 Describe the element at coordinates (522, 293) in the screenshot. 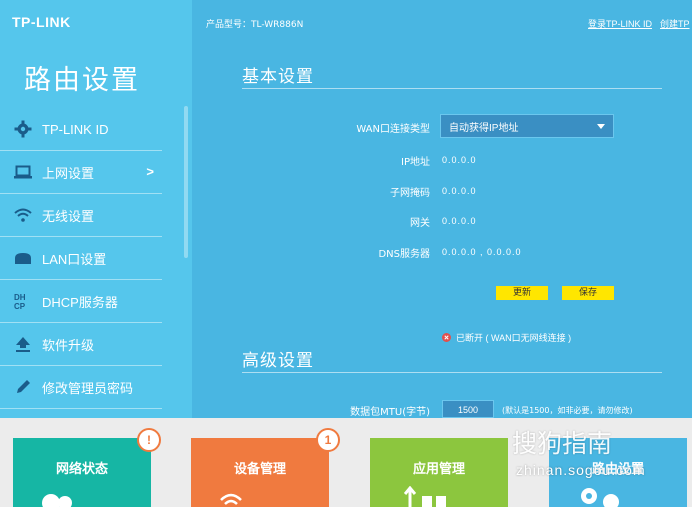

I see `refresh-button: 更新` at that location.